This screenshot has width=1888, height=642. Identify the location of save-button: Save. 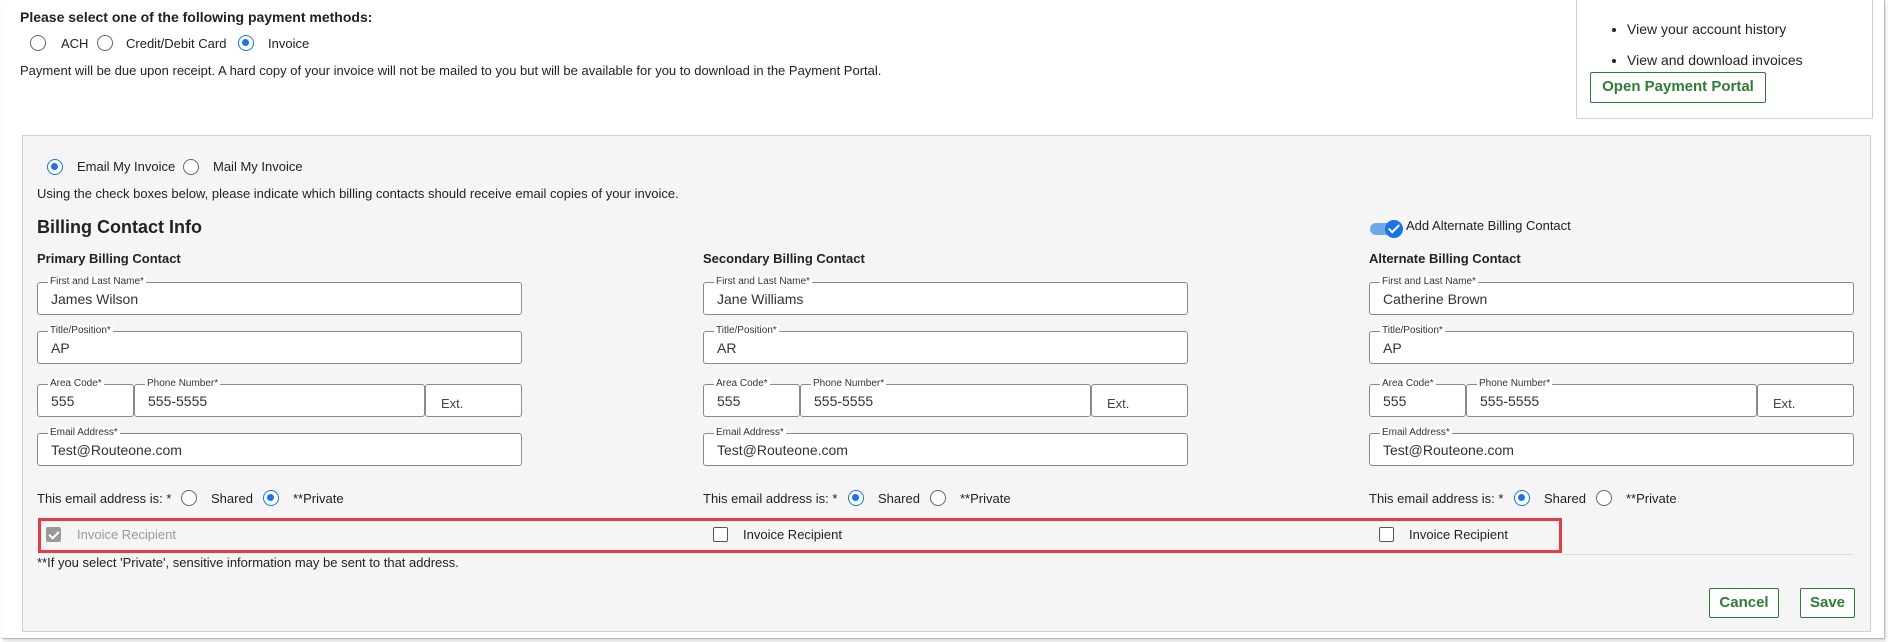
(1827, 603).